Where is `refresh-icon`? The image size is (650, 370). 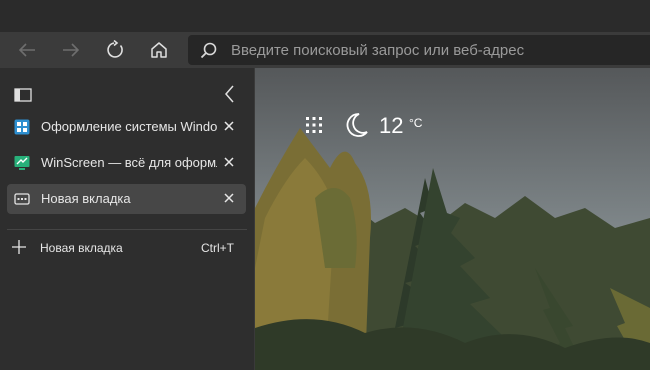 refresh-icon is located at coordinates (115, 49).